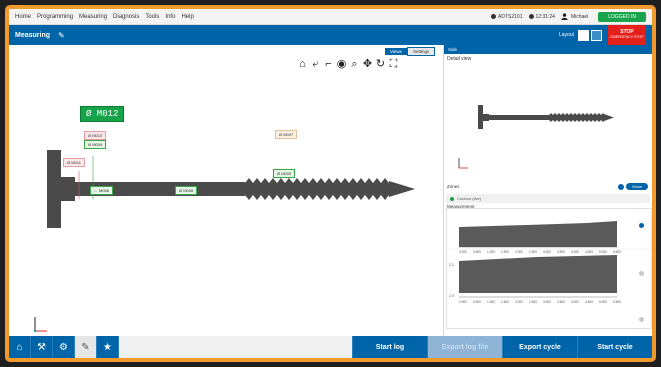 The width and height of the screenshot is (661, 367). What do you see at coordinates (68, 189) in the screenshot?
I see `screw-neck` at bounding box center [68, 189].